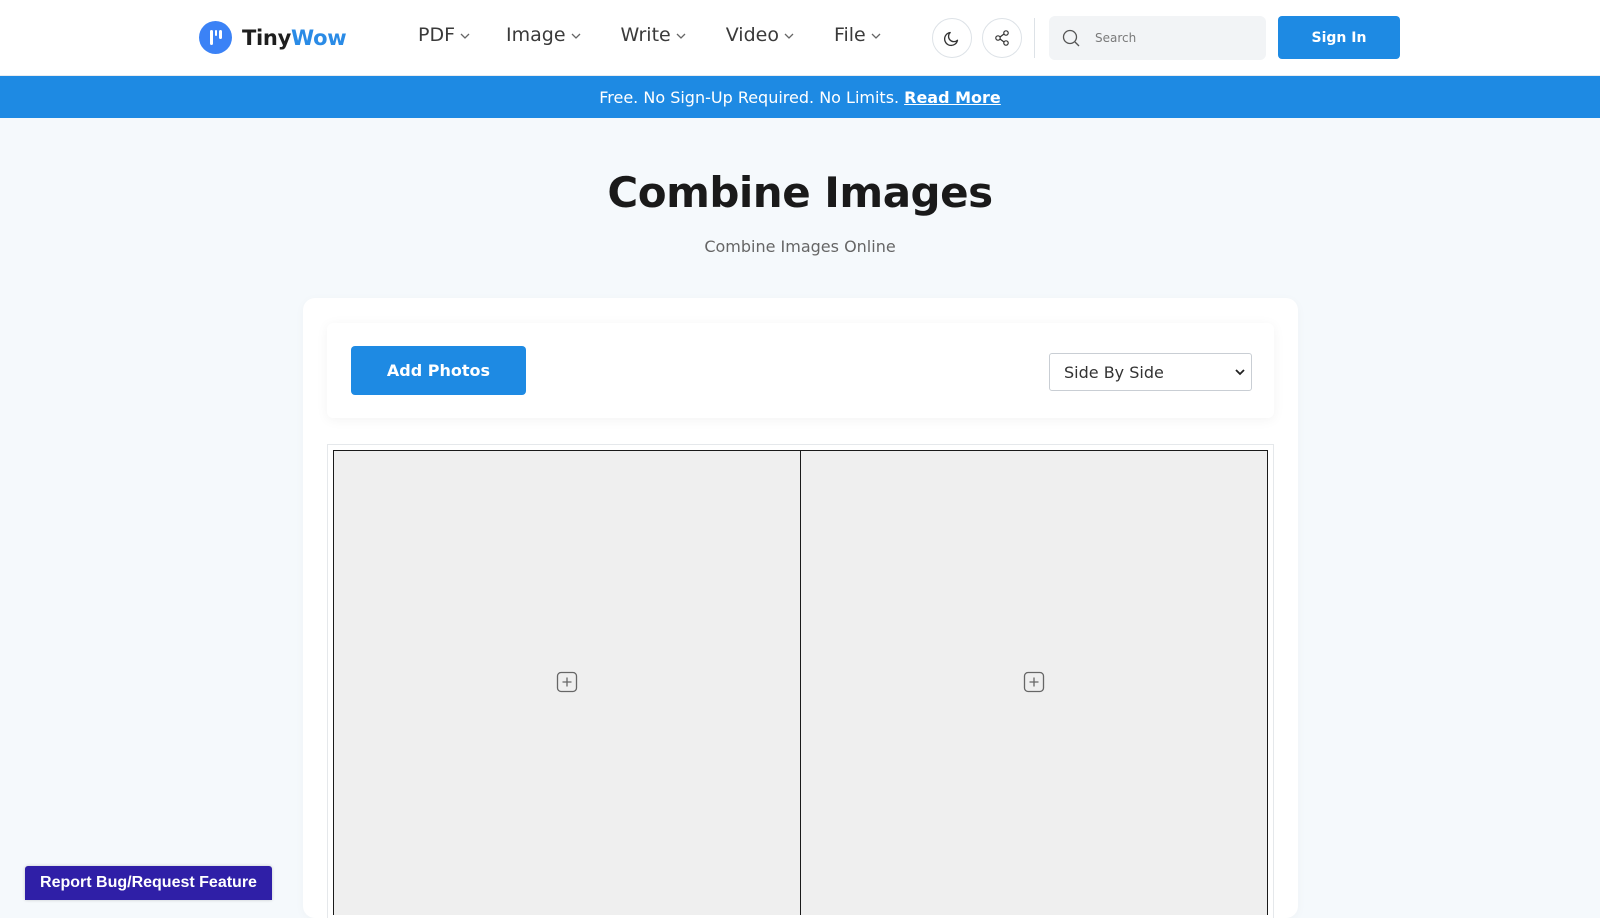  What do you see at coordinates (215, 37) in the screenshot?
I see `logo-icon` at bounding box center [215, 37].